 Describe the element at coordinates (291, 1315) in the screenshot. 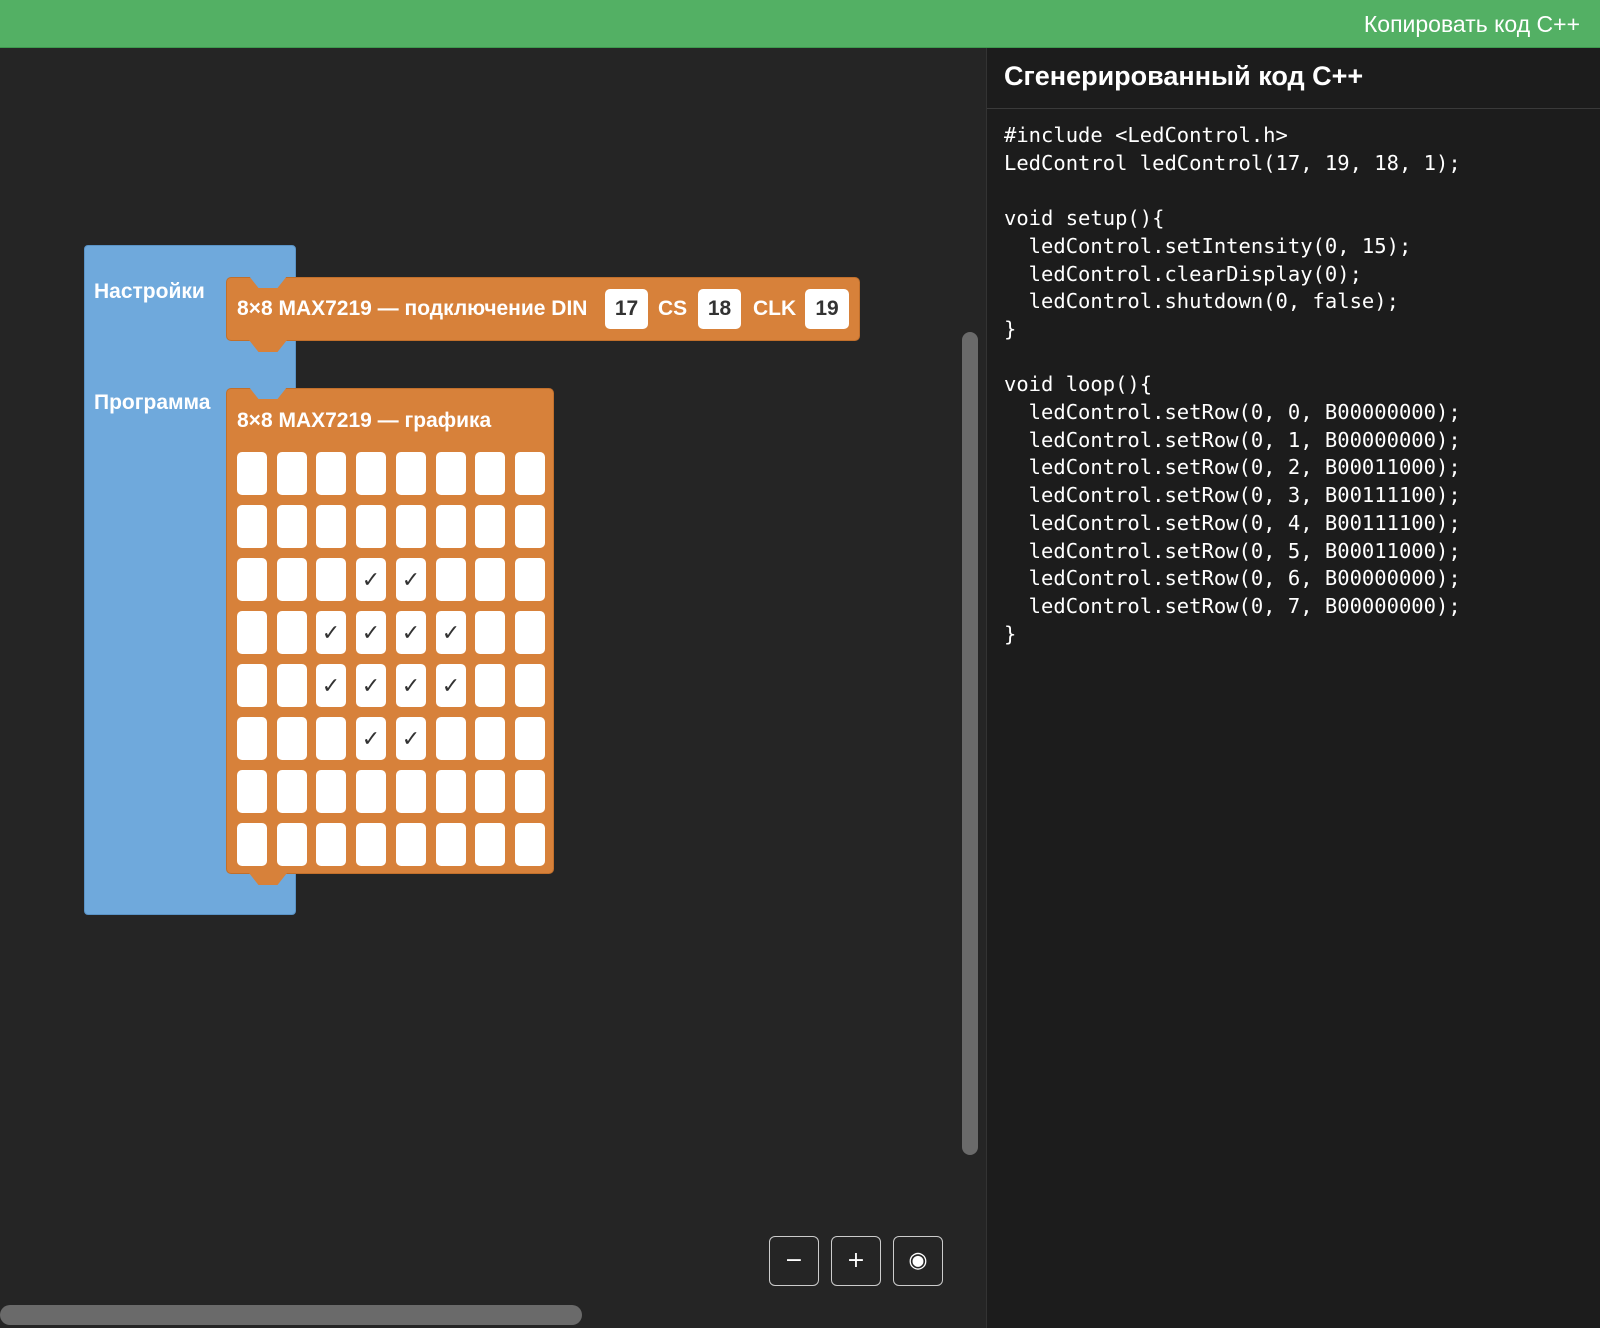

I see `horizontal-scrollbar` at that location.